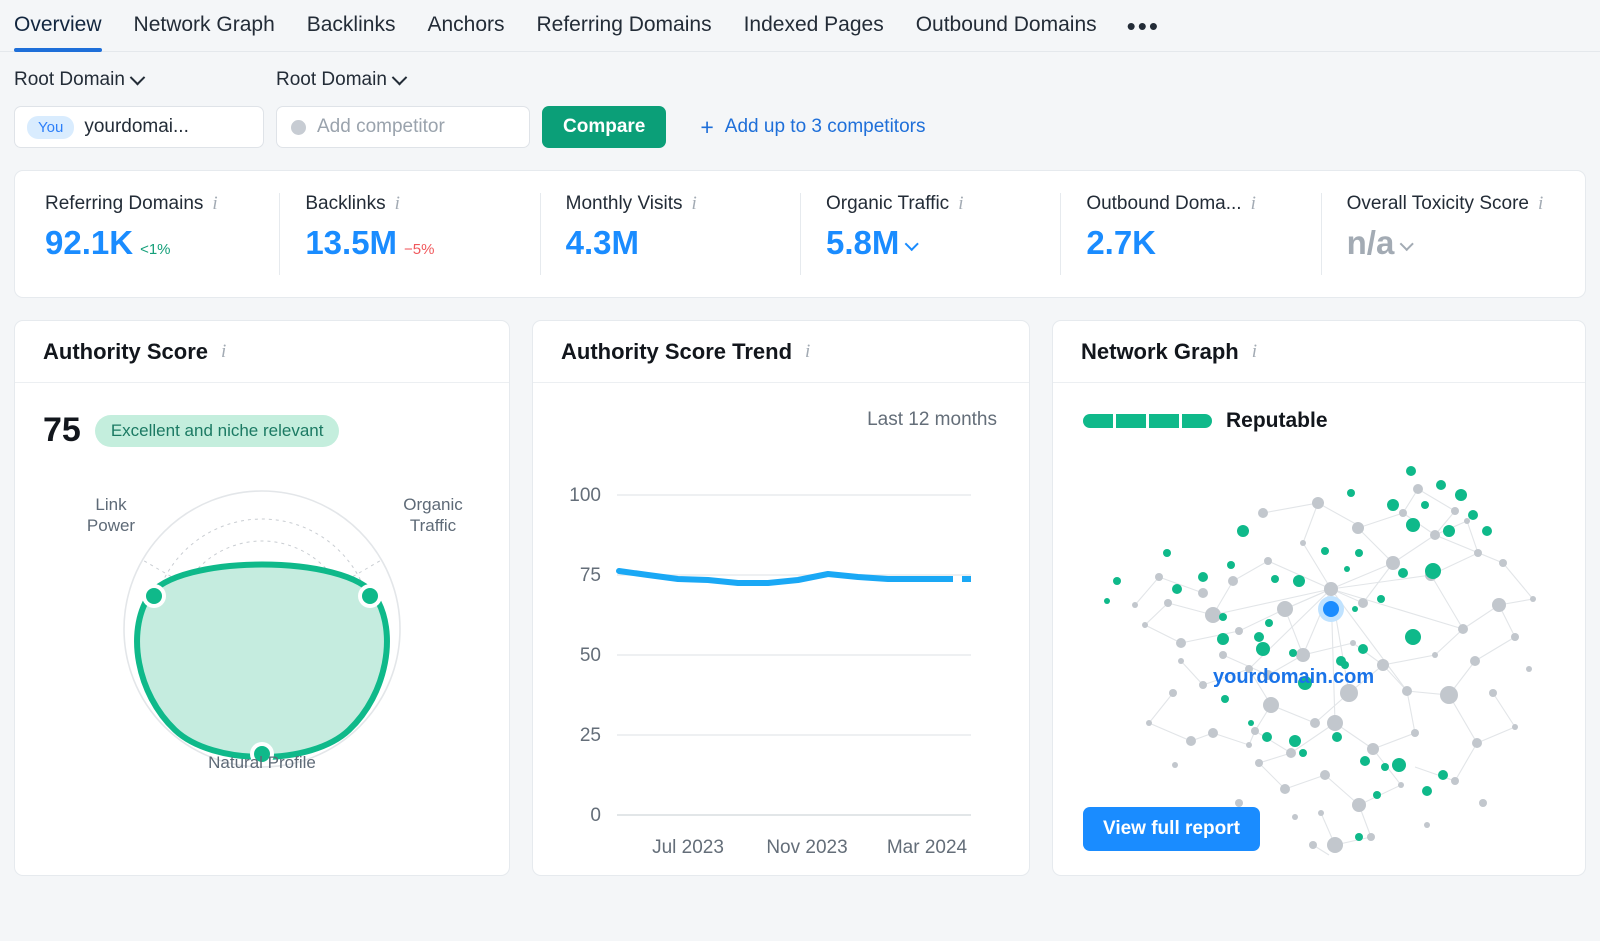 The width and height of the screenshot is (1600, 941). I want to click on radar-label-organic-traffic: Organic Traffic, so click(433, 515).